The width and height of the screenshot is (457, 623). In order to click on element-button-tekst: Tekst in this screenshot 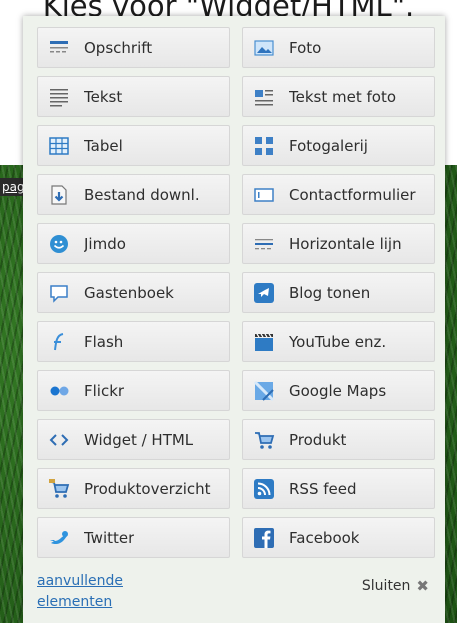, I will do `click(133, 96)`.